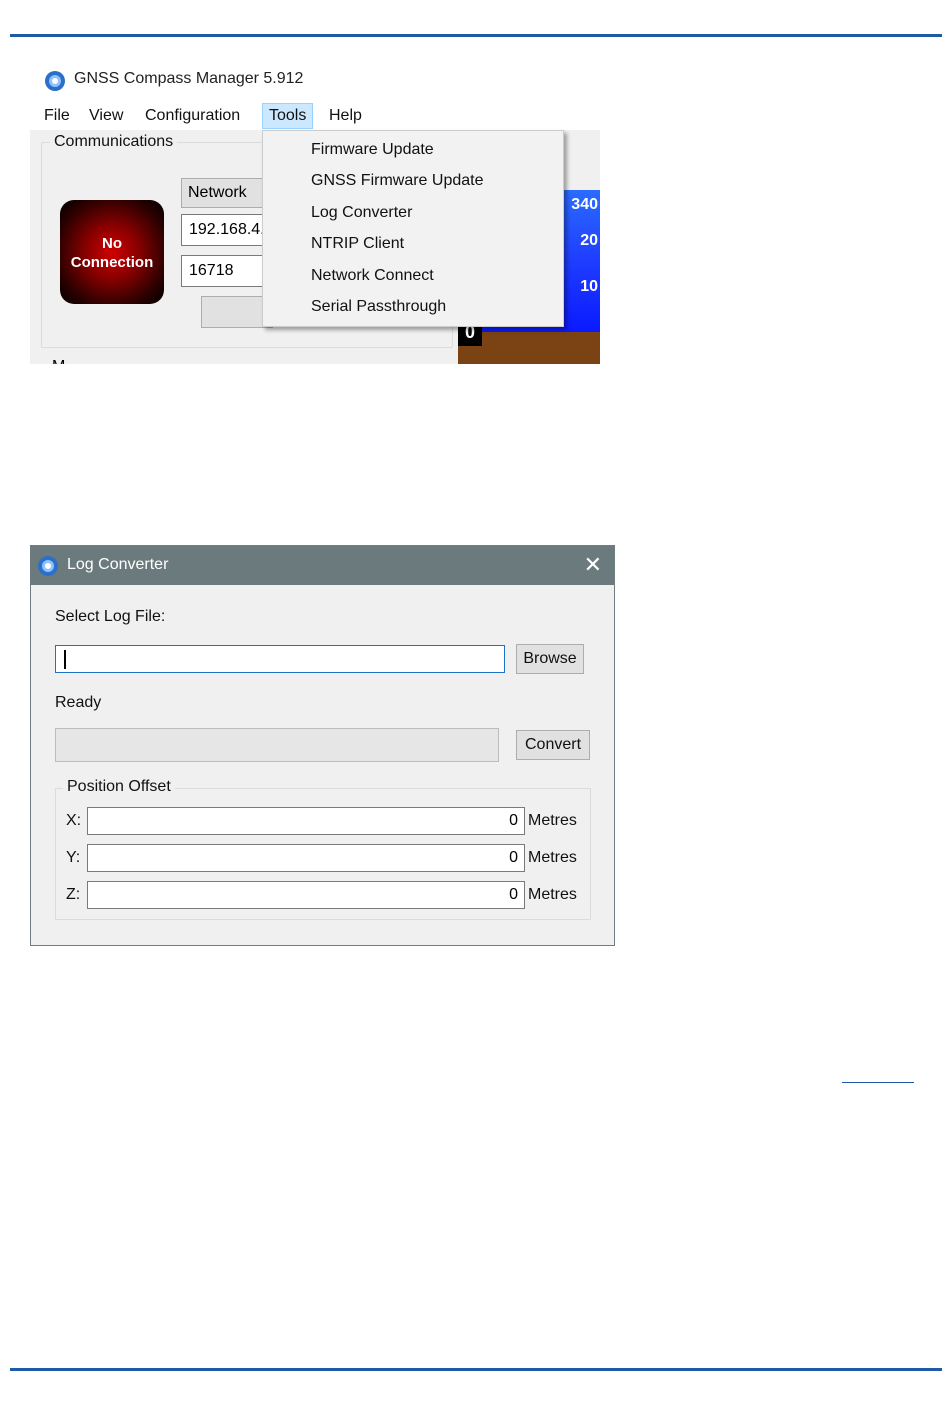 The width and height of the screenshot is (950, 1419). I want to click on communications-label: Communications, so click(114, 142).